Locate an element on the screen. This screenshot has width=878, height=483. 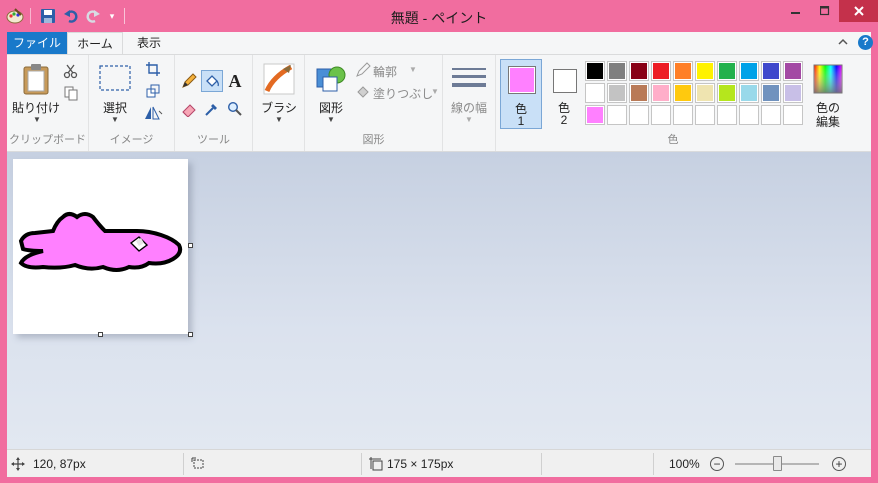
brushes-dropdown-icon: ▼ is located at coordinates (279, 119).